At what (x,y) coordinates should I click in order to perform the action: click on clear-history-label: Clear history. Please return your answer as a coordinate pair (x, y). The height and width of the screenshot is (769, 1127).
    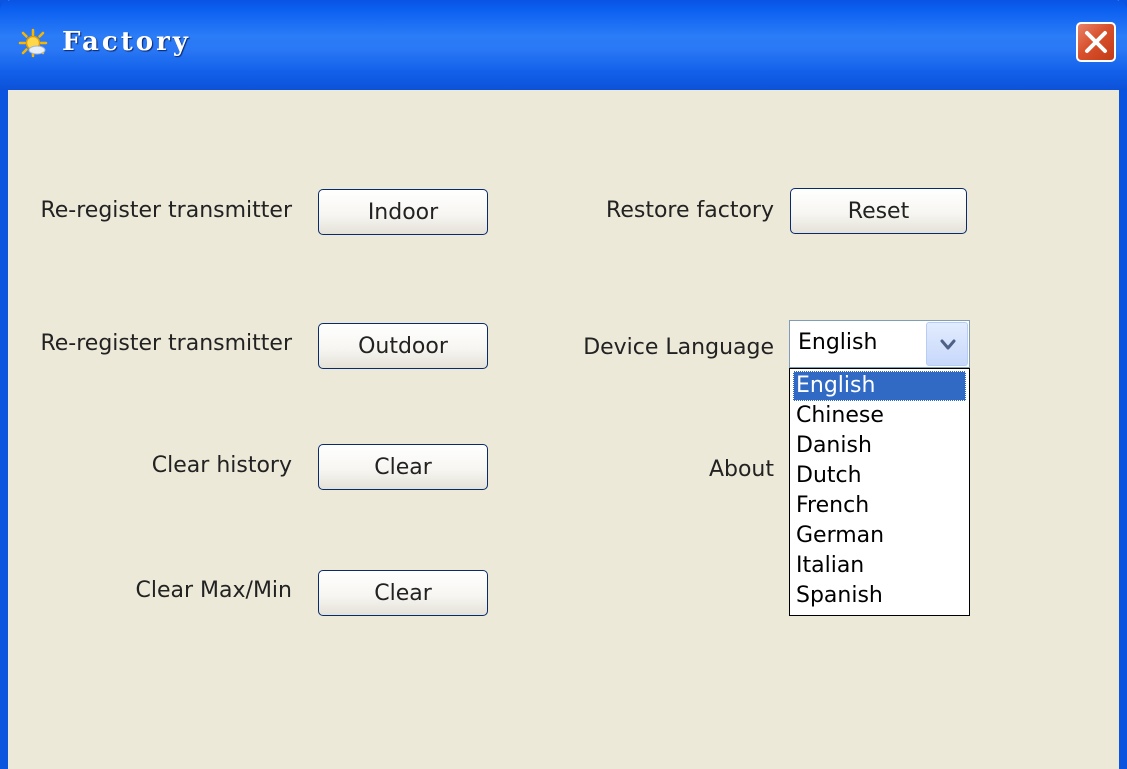
    Looking at the image, I should click on (221, 465).